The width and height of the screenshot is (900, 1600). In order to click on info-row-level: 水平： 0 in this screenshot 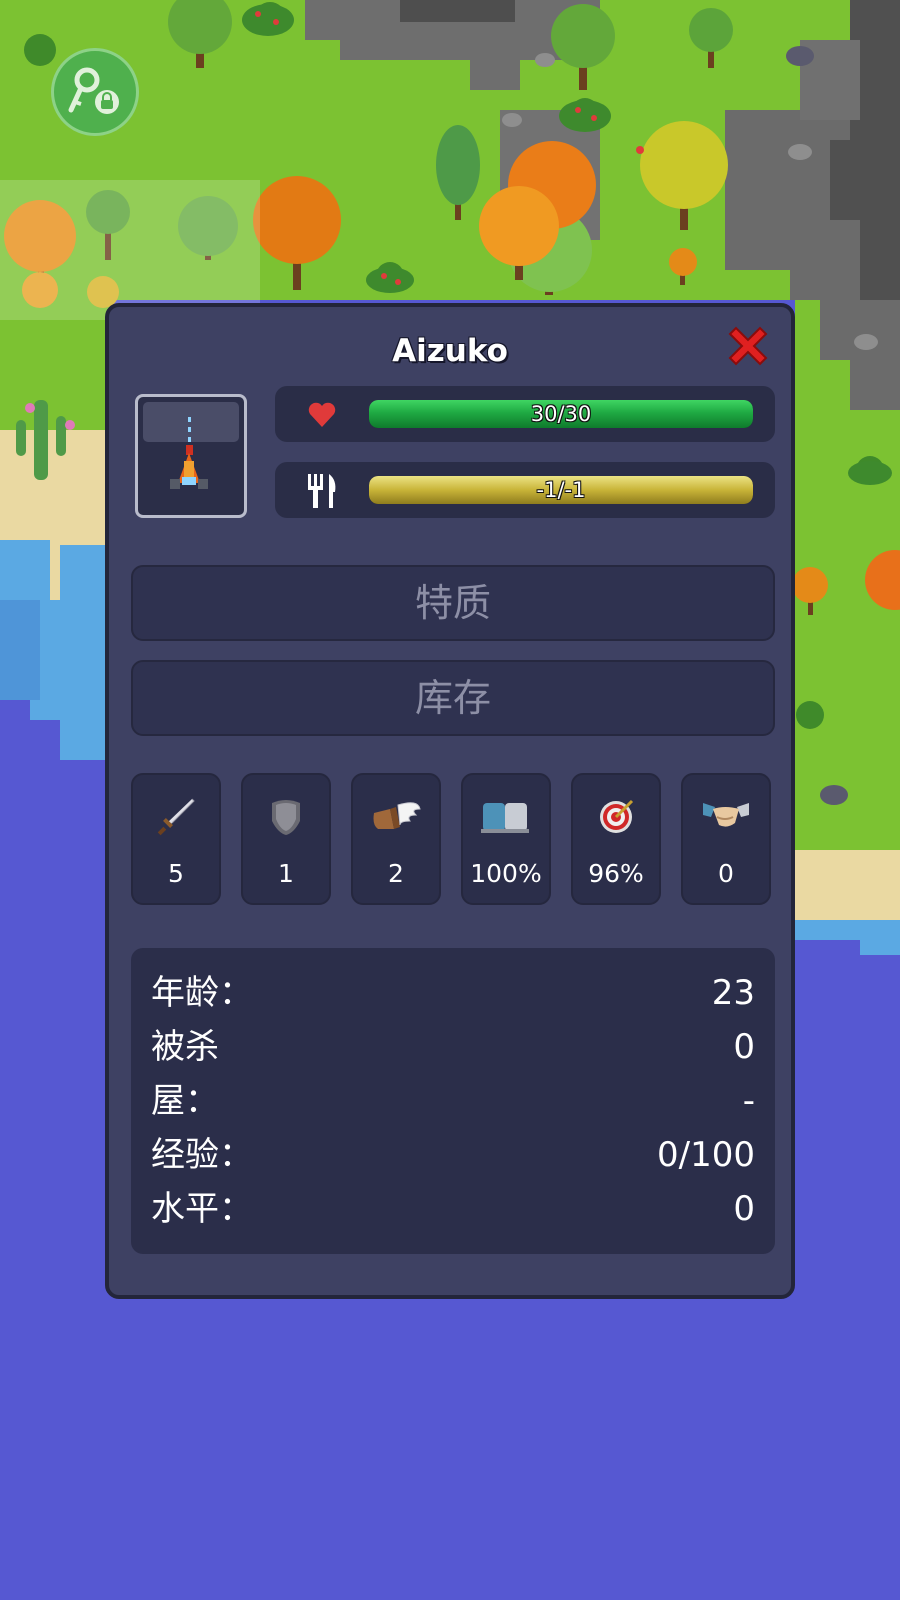, I will do `click(453, 1209)`.